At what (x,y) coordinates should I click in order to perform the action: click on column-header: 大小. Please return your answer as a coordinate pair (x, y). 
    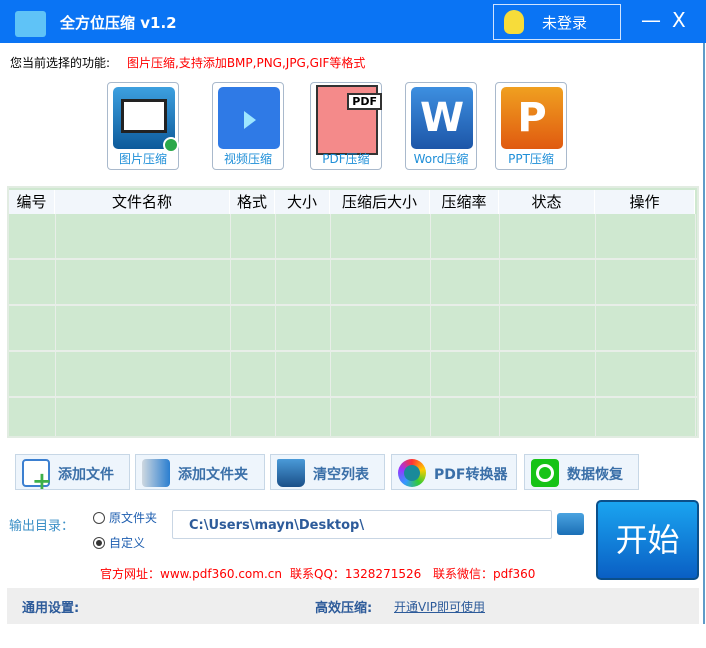
    Looking at the image, I should click on (302, 202).